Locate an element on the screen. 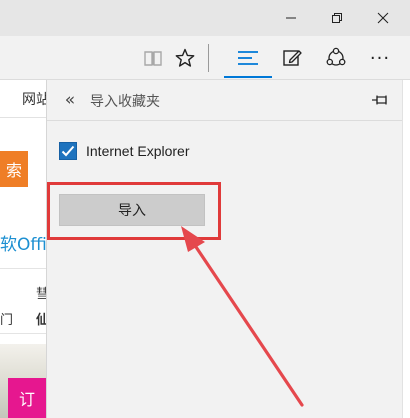  title-bar is located at coordinates (205, 18).